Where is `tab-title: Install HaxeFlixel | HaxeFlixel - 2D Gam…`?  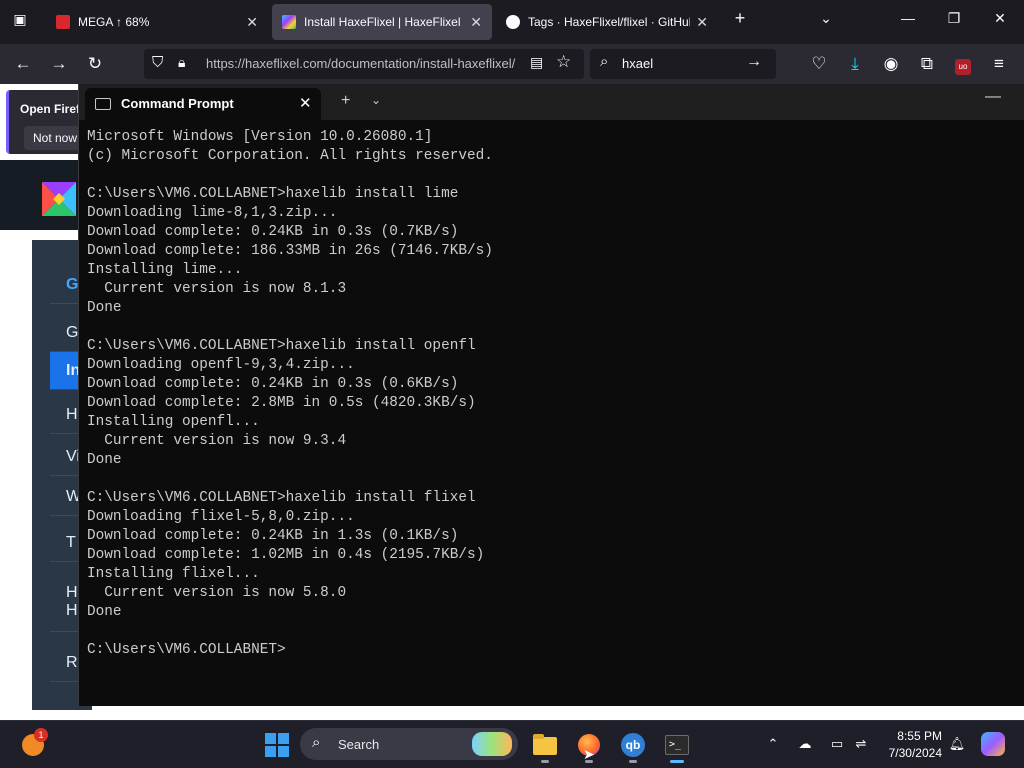 tab-title: Install HaxeFlixel | HaxeFlixel - 2D Gam… is located at coordinates (384, 22).